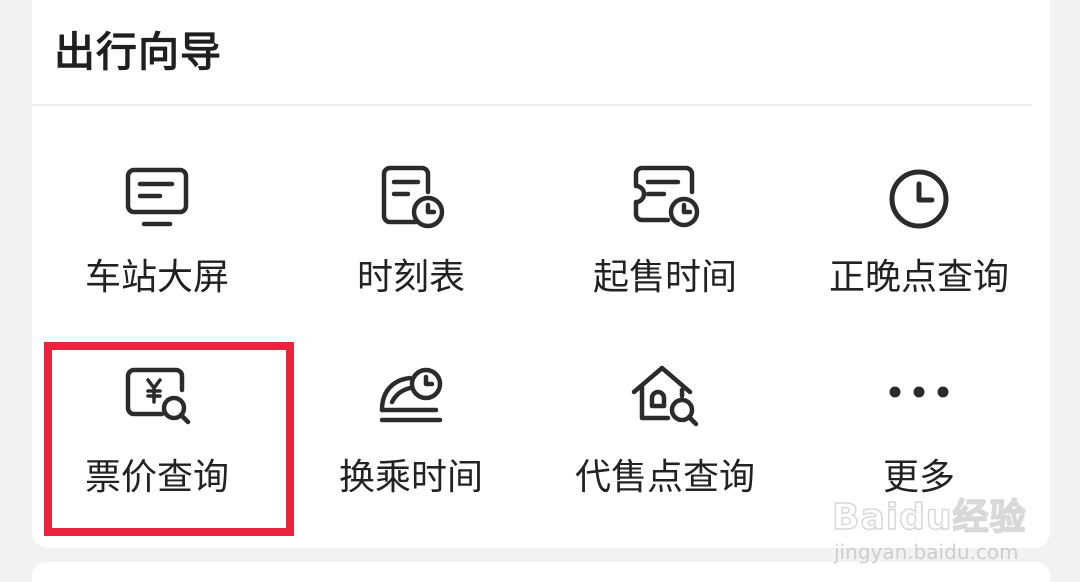 The width and height of the screenshot is (1080, 582). Describe the element at coordinates (919, 242) in the screenshot. I see `on-time-query-item: 正晚点查询` at that location.